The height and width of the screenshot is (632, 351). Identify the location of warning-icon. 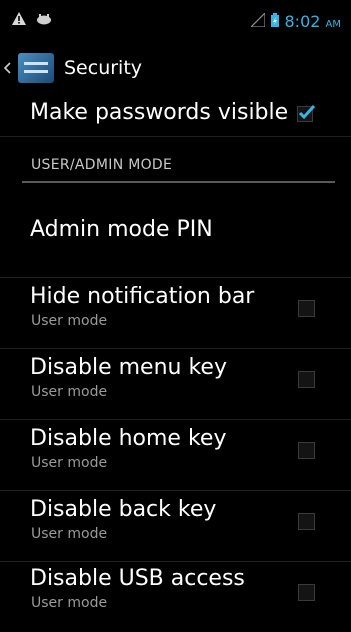
(19, 19).